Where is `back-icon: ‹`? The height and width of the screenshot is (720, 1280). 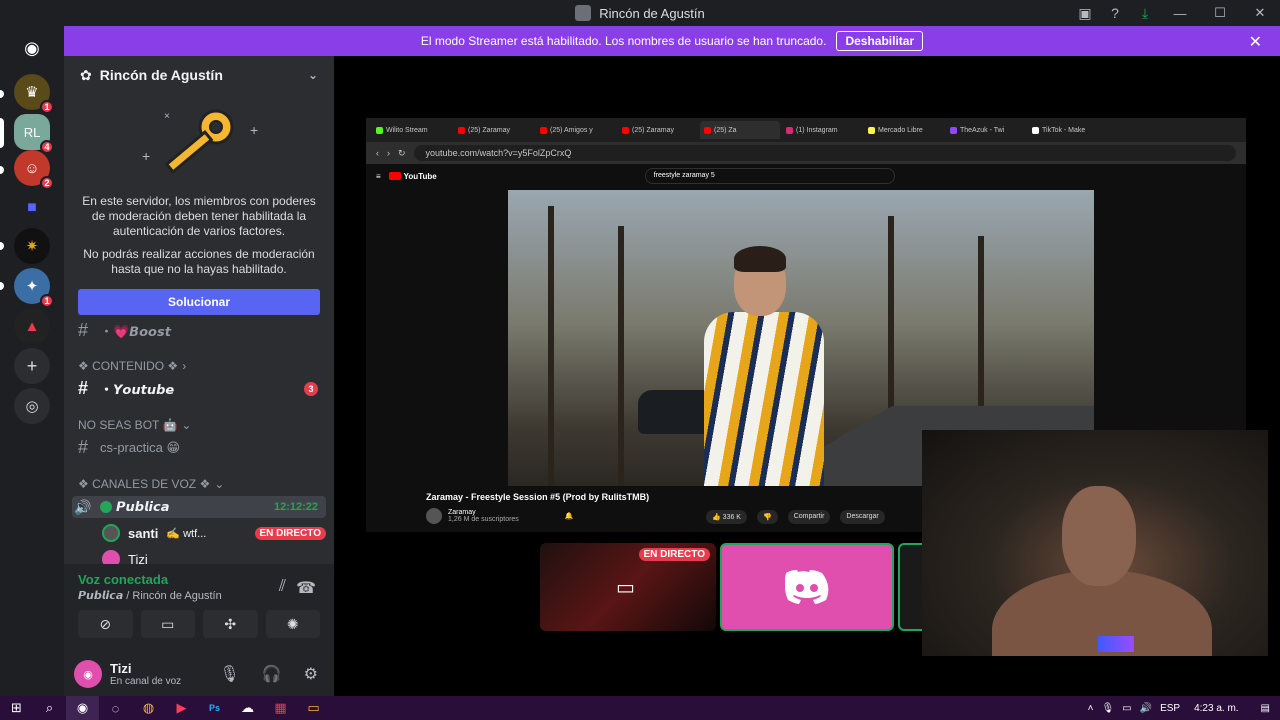 back-icon: ‹ is located at coordinates (377, 153).